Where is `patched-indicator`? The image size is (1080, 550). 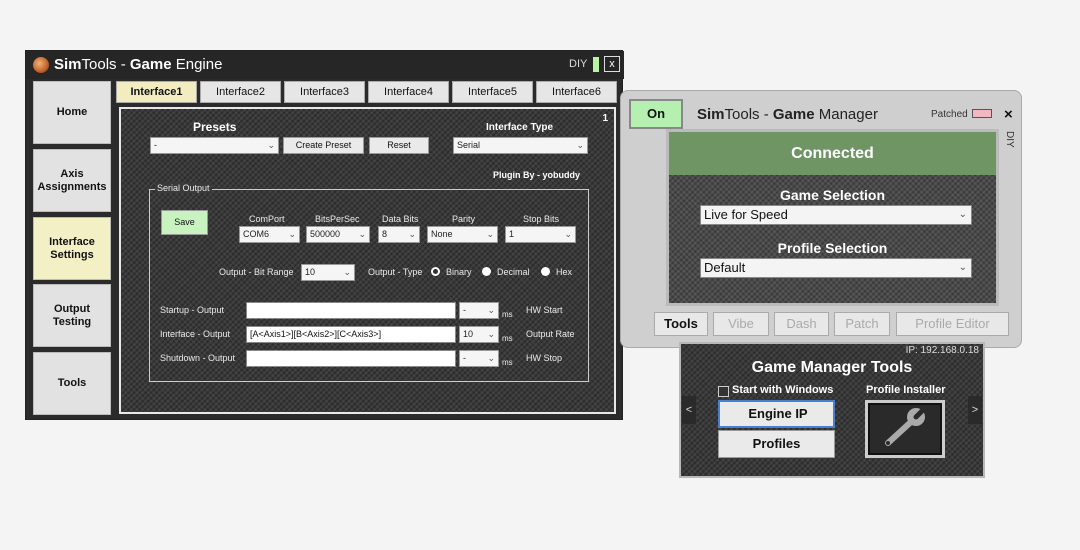
patched-indicator is located at coordinates (982, 113).